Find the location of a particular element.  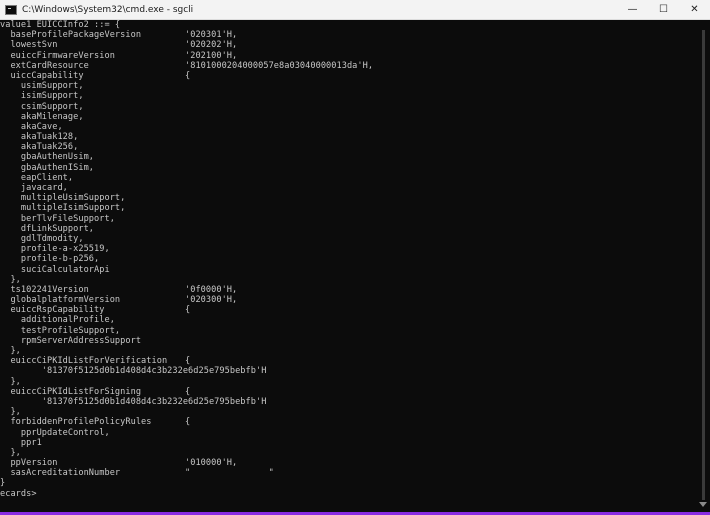

console-line-key: uiccCapability is located at coordinates (42, 75).